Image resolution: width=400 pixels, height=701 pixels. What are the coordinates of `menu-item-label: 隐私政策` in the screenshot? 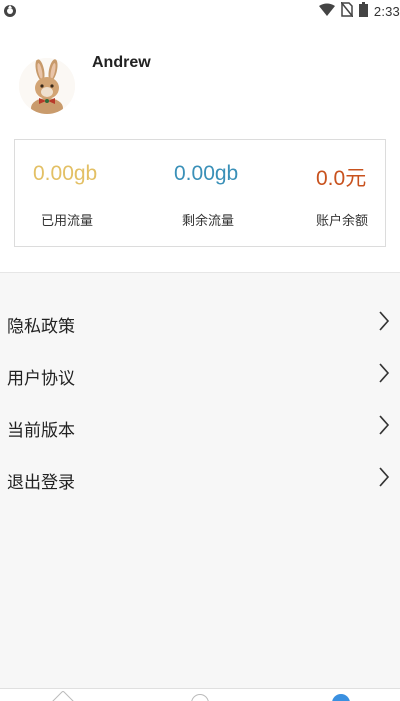 It's located at (41, 327).